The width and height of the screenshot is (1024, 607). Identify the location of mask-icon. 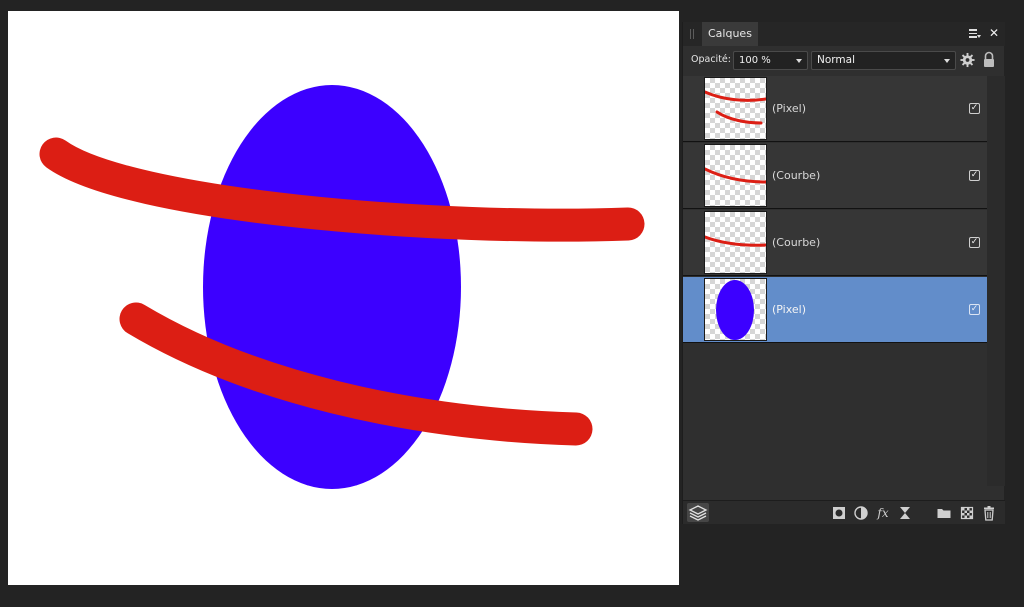
(839, 513).